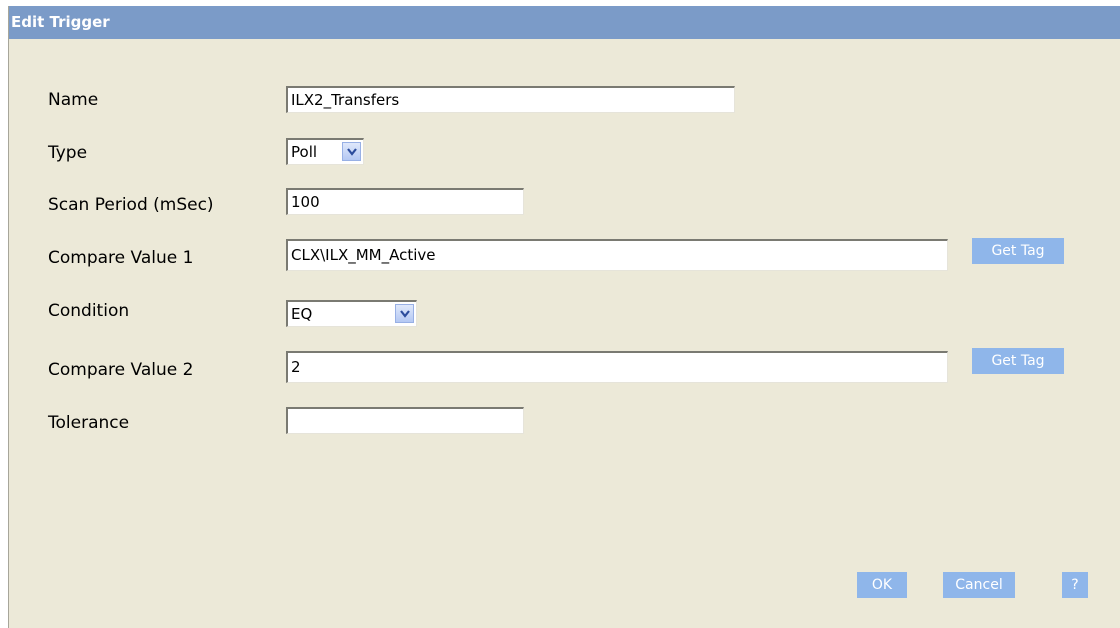 This screenshot has height=628, width=1120. What do you see at coordinates (304, 152) in the screenshot?
I see `type-select-value: Poll` at bounding box center [304, 152].